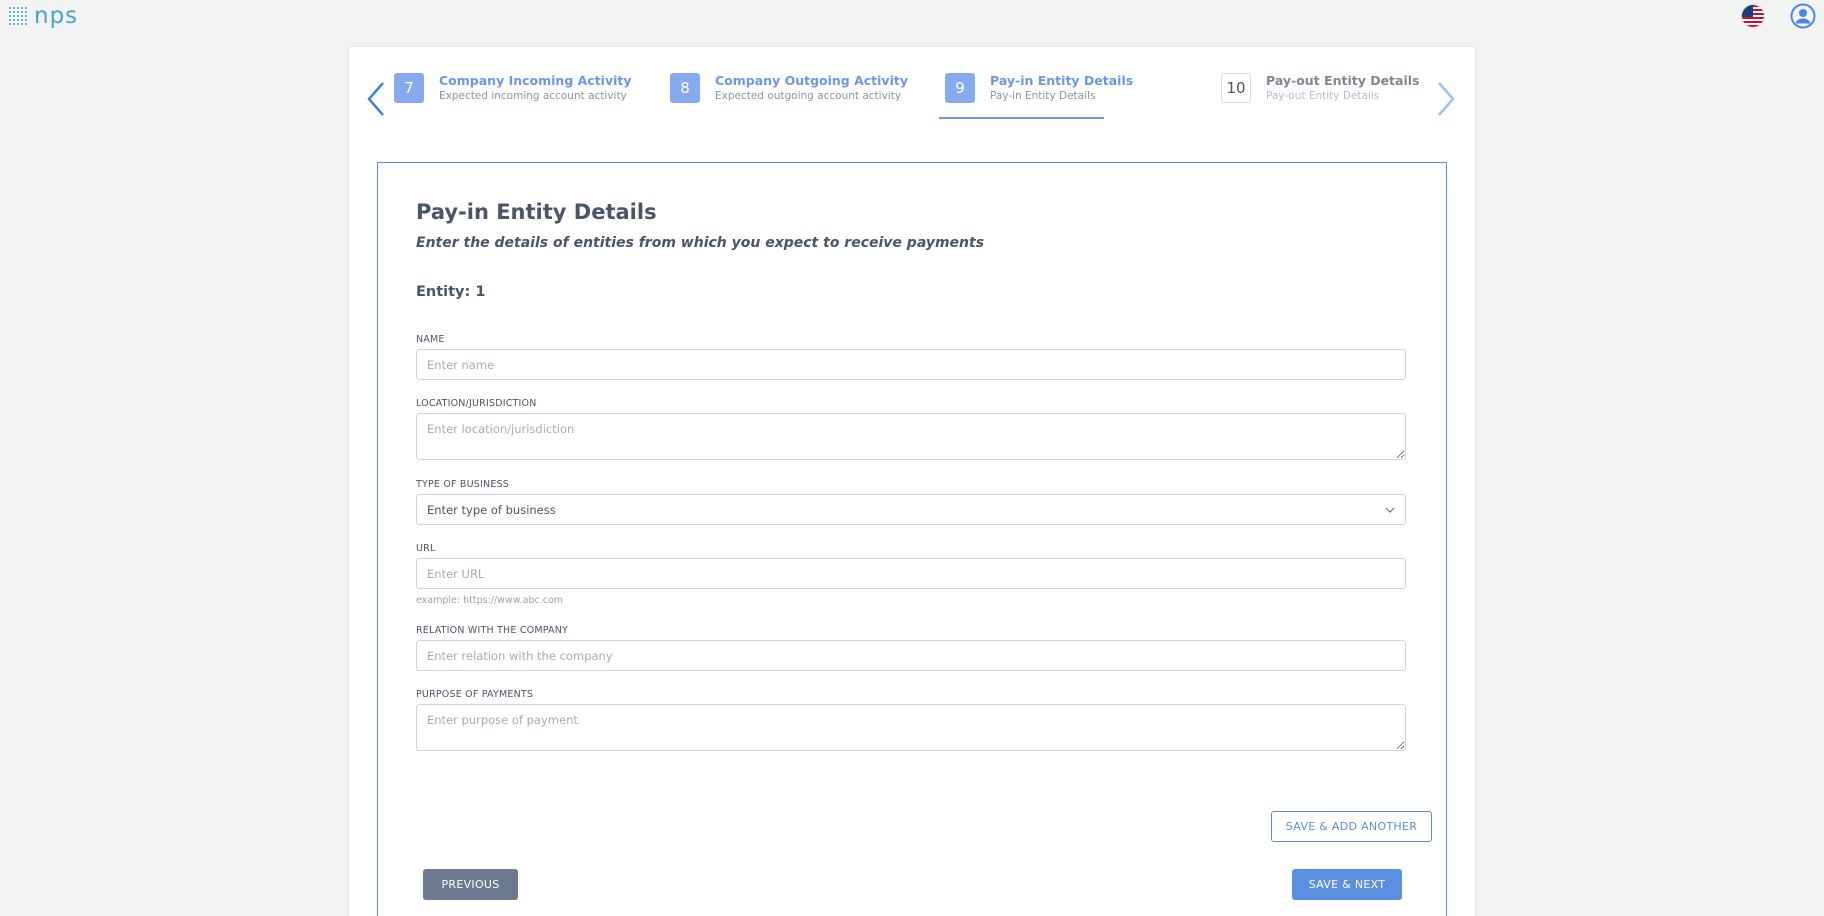 This screenshot has height=916, width=1824. I want to click on step-number: 9, so click(960, 88).